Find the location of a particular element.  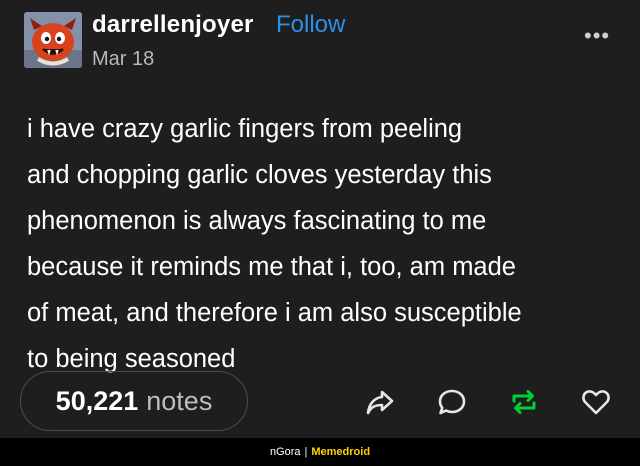

post-date: Mar 18 is located at coordinates (123, 59).